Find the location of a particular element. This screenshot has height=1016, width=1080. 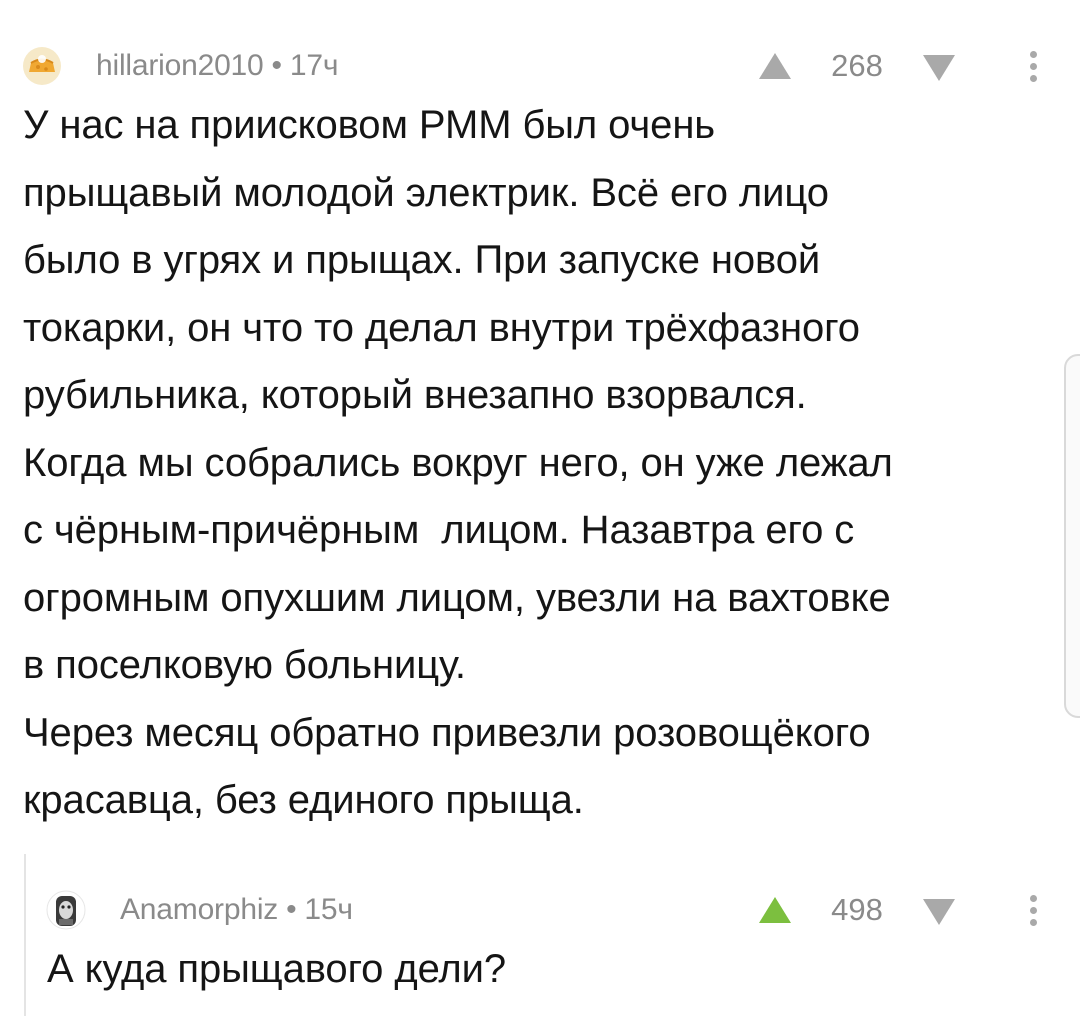

author-name: hillarion2010 is located at coordinates (180, 65).